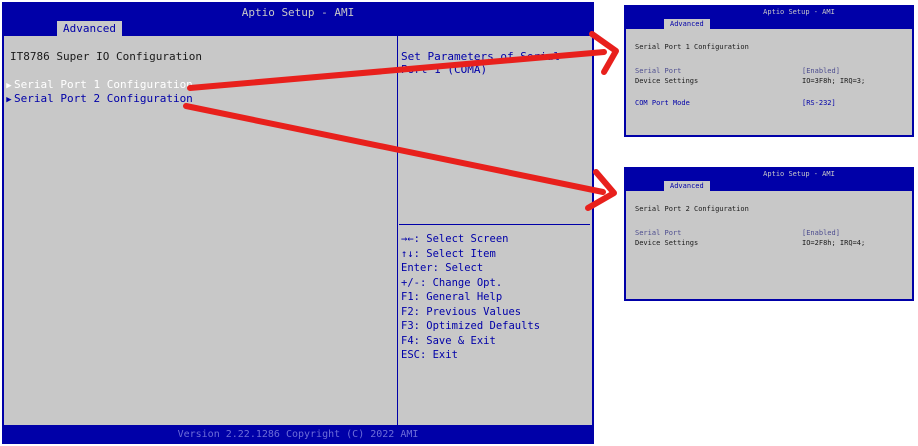 The height and width of the screenshot is (446, 918). I want to click on menu-item-serial-port-1: ▶ Serial Port 1 Configuration, so click(98, 84).